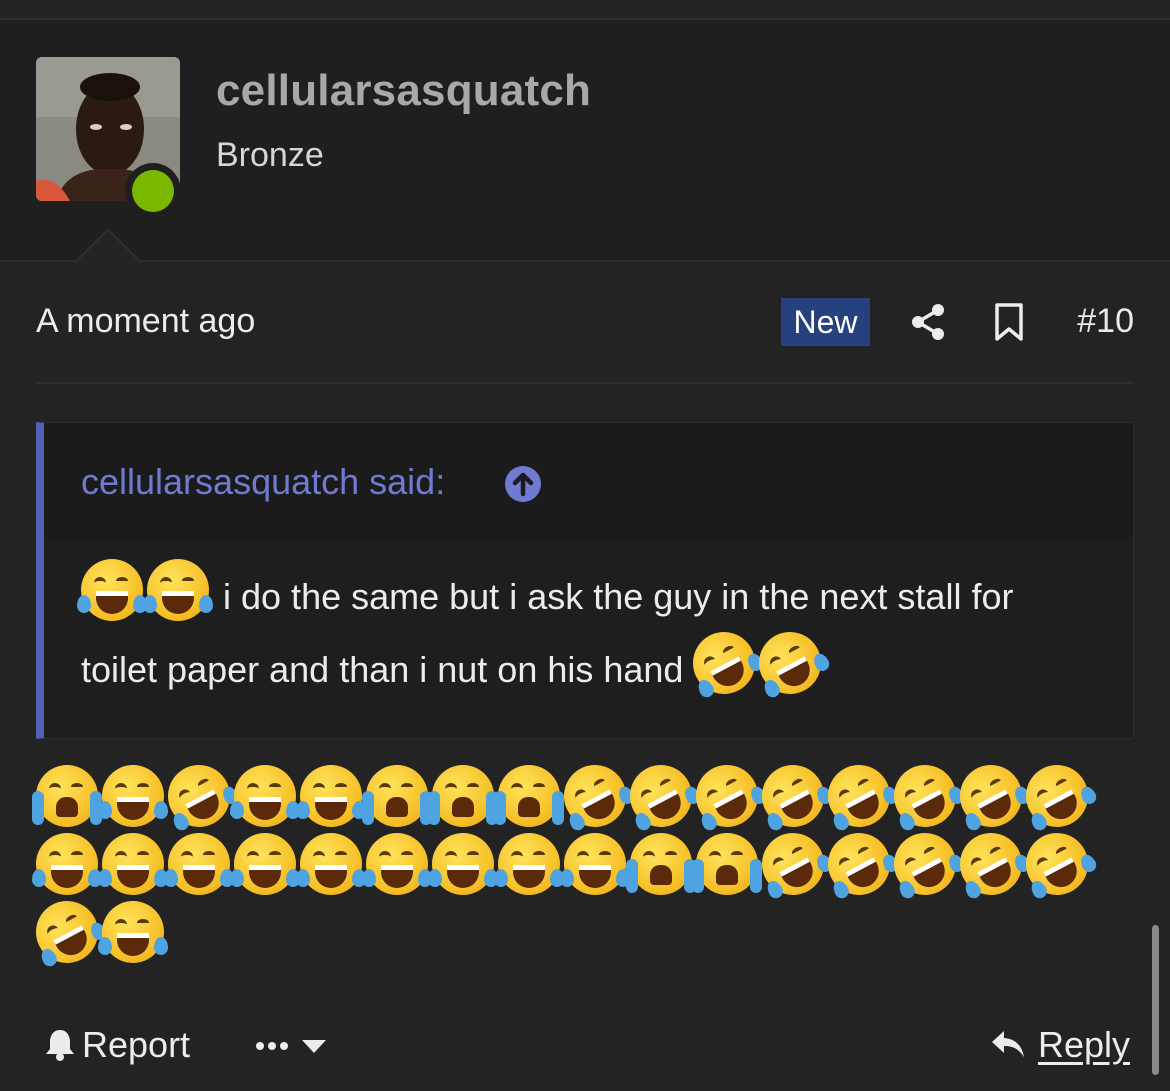 The image size is (1170, 1091). Describe the element at coordinates (60, 1045) in the screenshot. I see `bell-icon` at that location.